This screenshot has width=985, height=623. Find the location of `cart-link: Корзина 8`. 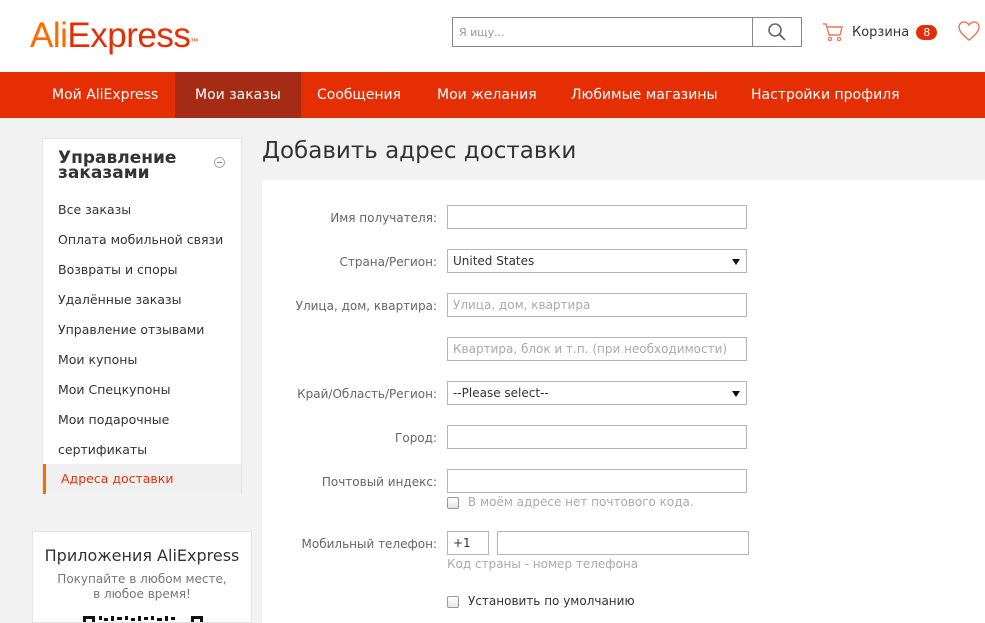

cart-link: Корзина 8 is located at coordinates (880, 32).